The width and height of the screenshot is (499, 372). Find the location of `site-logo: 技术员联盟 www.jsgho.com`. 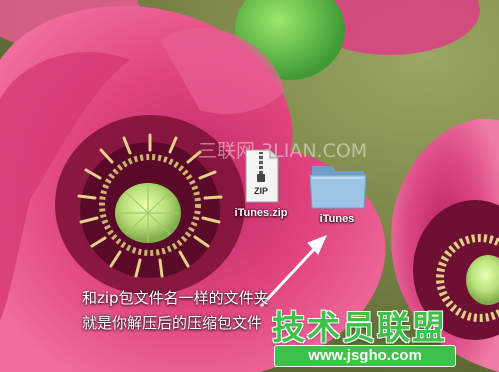

site-logo: 技术员联盟 www.jsgho.com is located at coordinates (365, 336).